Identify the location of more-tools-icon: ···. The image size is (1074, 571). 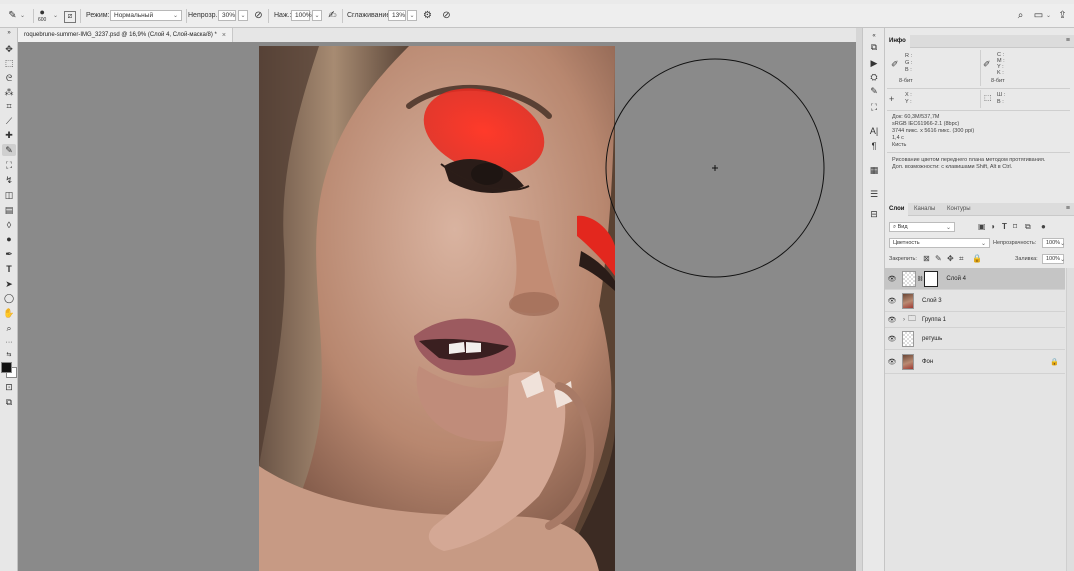
(9, 343).